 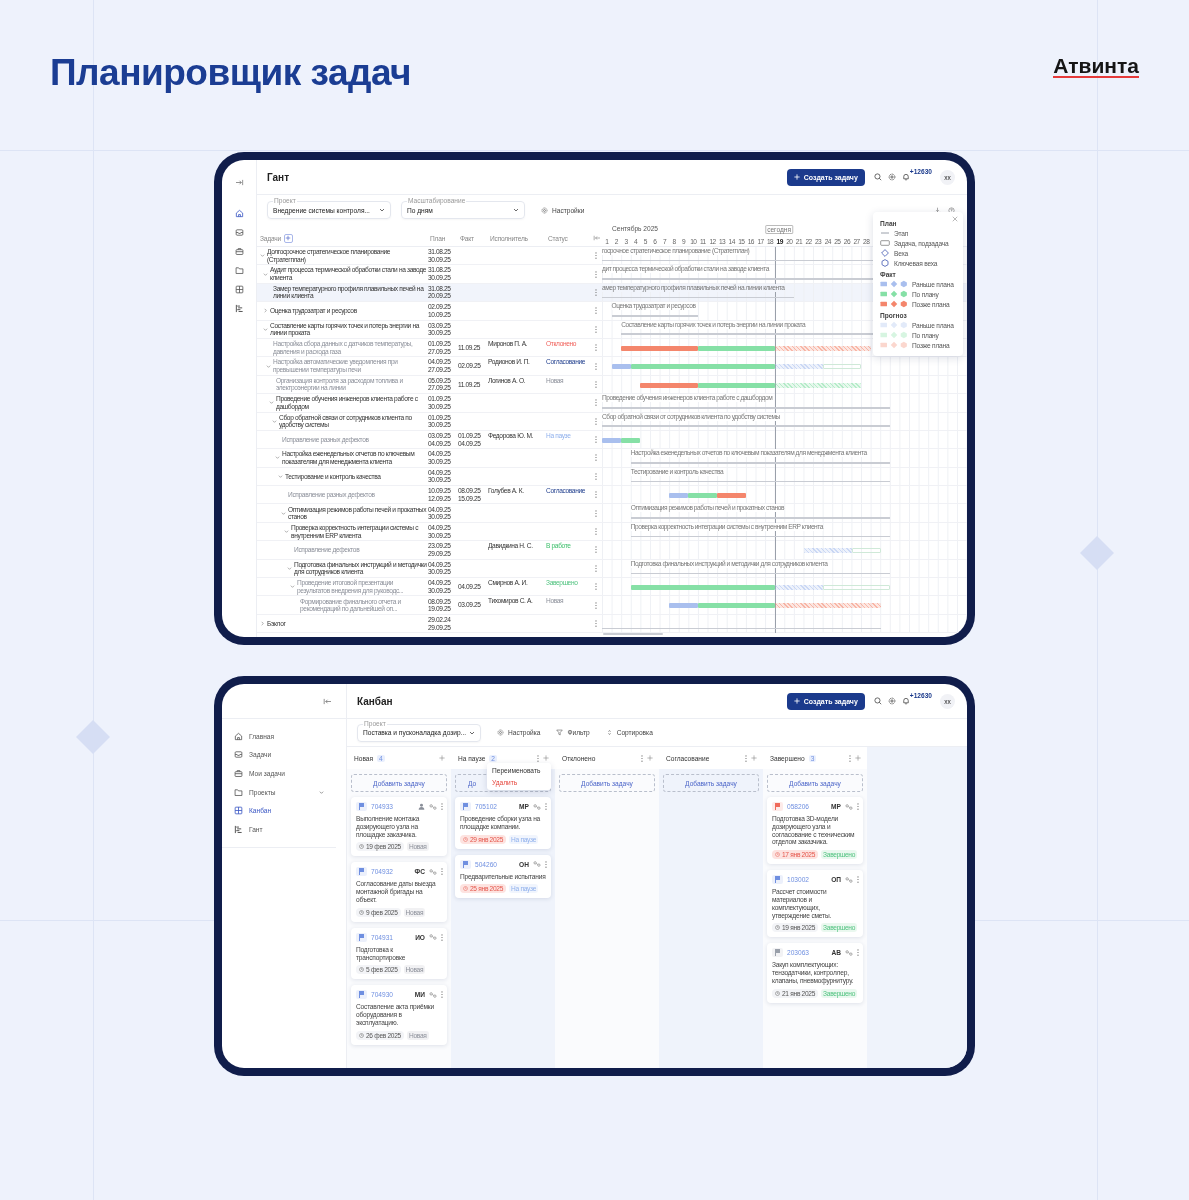 I want to click on expand-icon, so click(x=239, y=182).